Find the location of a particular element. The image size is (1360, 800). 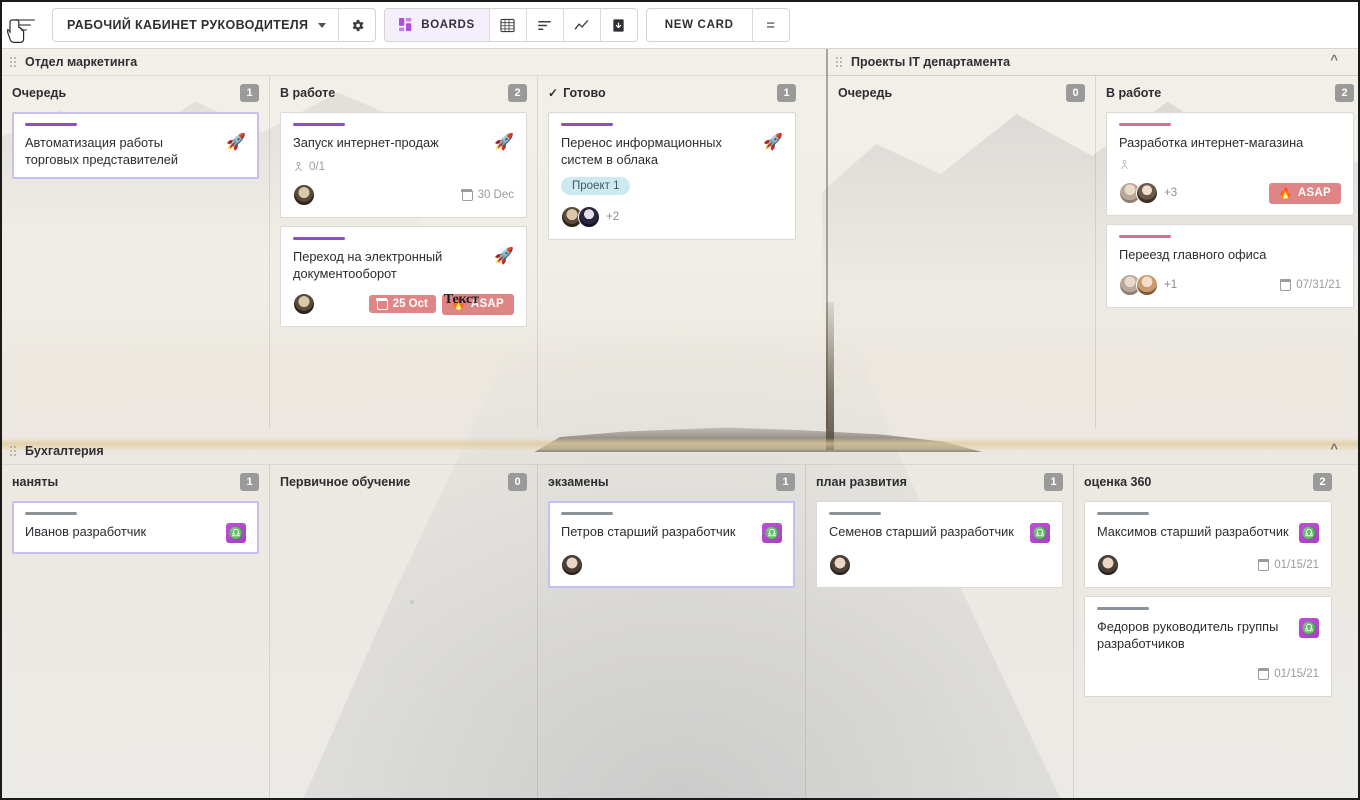

card: Семенов старший разработчик ♎ is located at coordinates (939, 544).